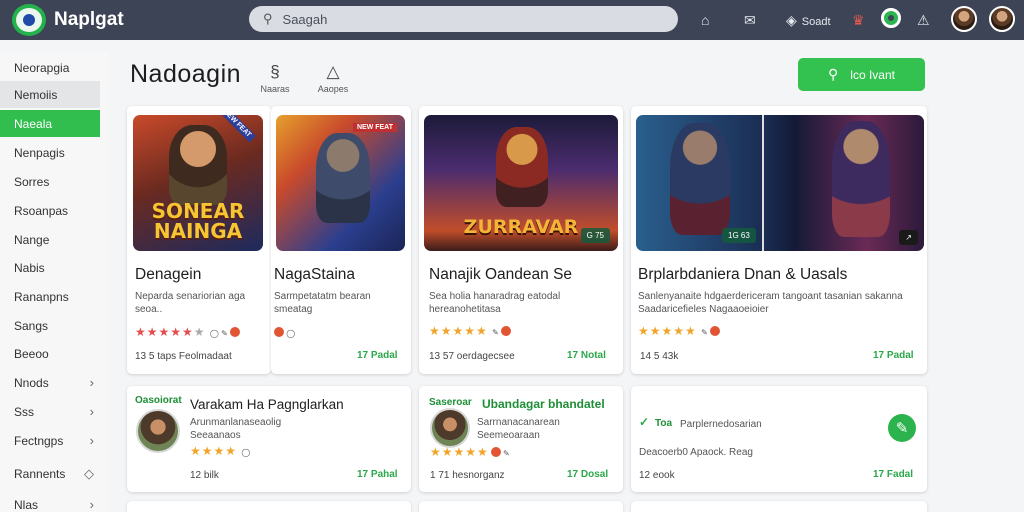  Describe the element at coordinates (891, 18) in the screenshot. I see `notification-badge` at that location.